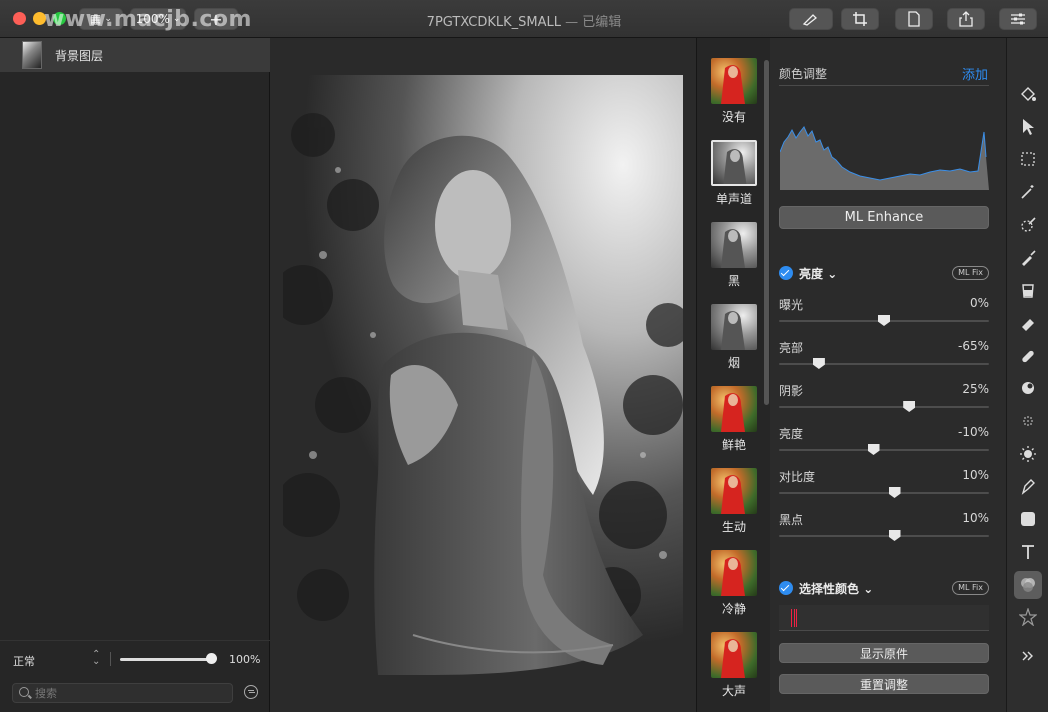  I want to click on marquee-select-icon, so click(1028, 159).